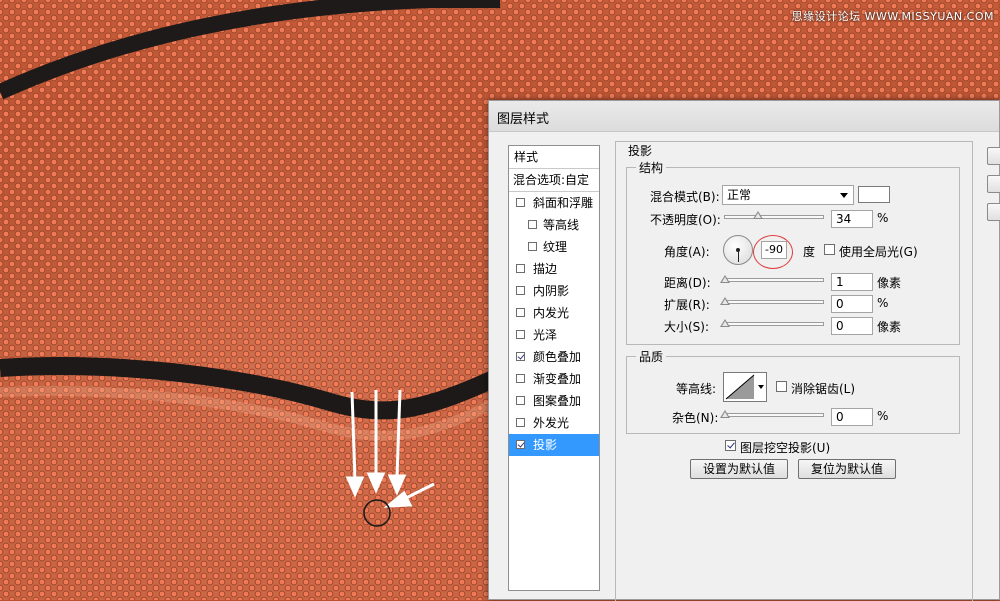 The height and width of the screenshot is (601, 1000). I want to click on style-list-header: 样式, so click(554, 157).